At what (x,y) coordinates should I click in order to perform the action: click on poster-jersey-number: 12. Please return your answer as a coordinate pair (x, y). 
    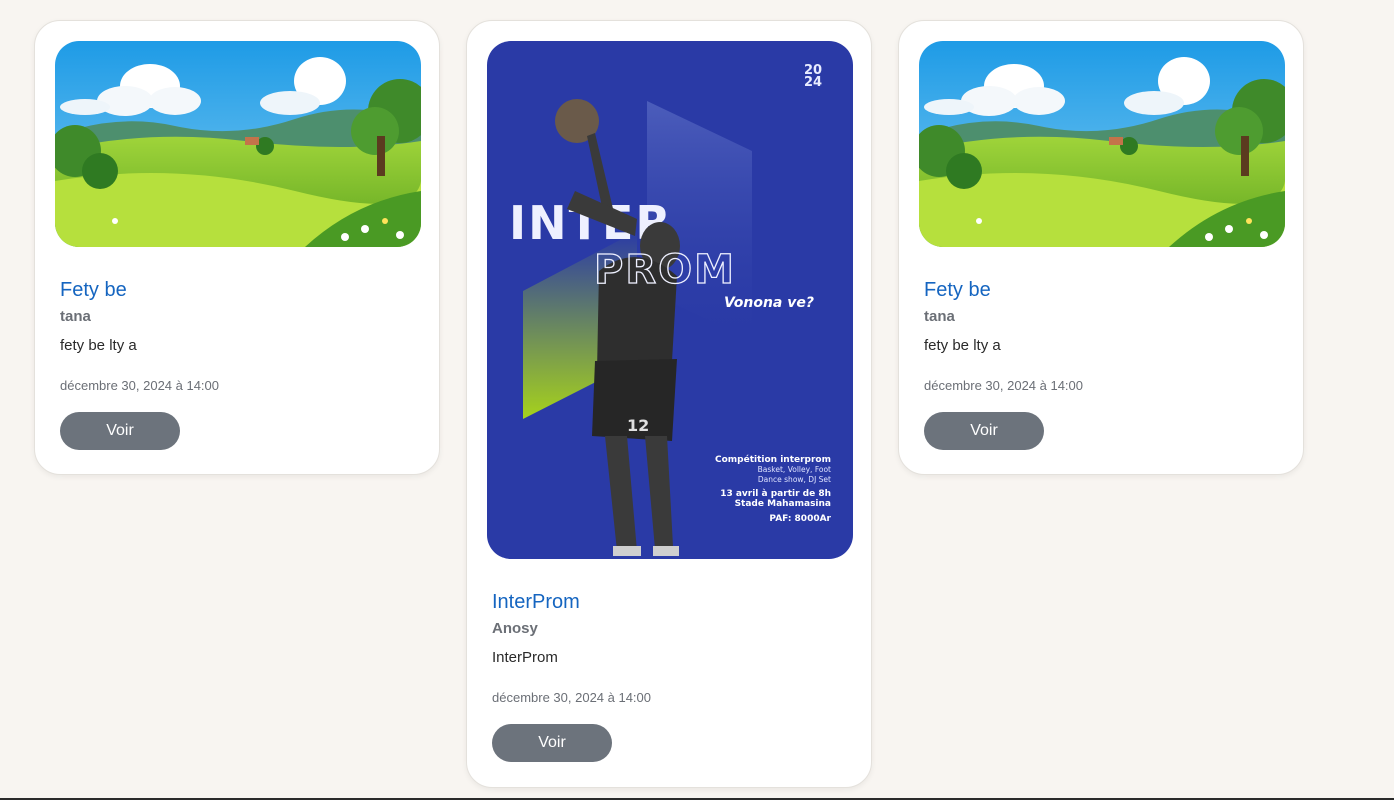
    Looking at the image, I should click on (638, 425).